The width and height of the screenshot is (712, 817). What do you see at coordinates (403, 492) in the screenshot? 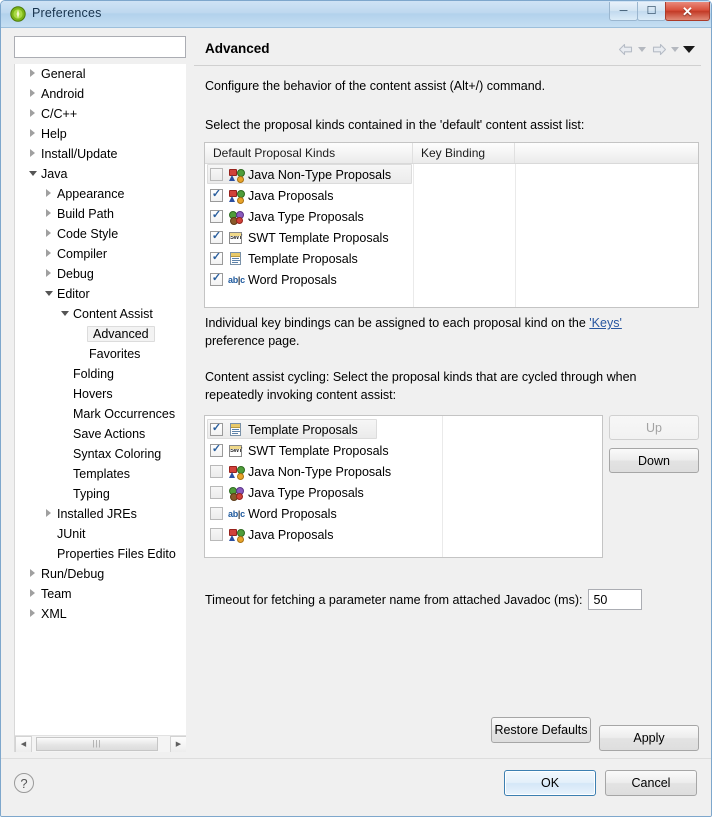
I see `table-row: Java Type Proposals` at bounding box center [403, 492].